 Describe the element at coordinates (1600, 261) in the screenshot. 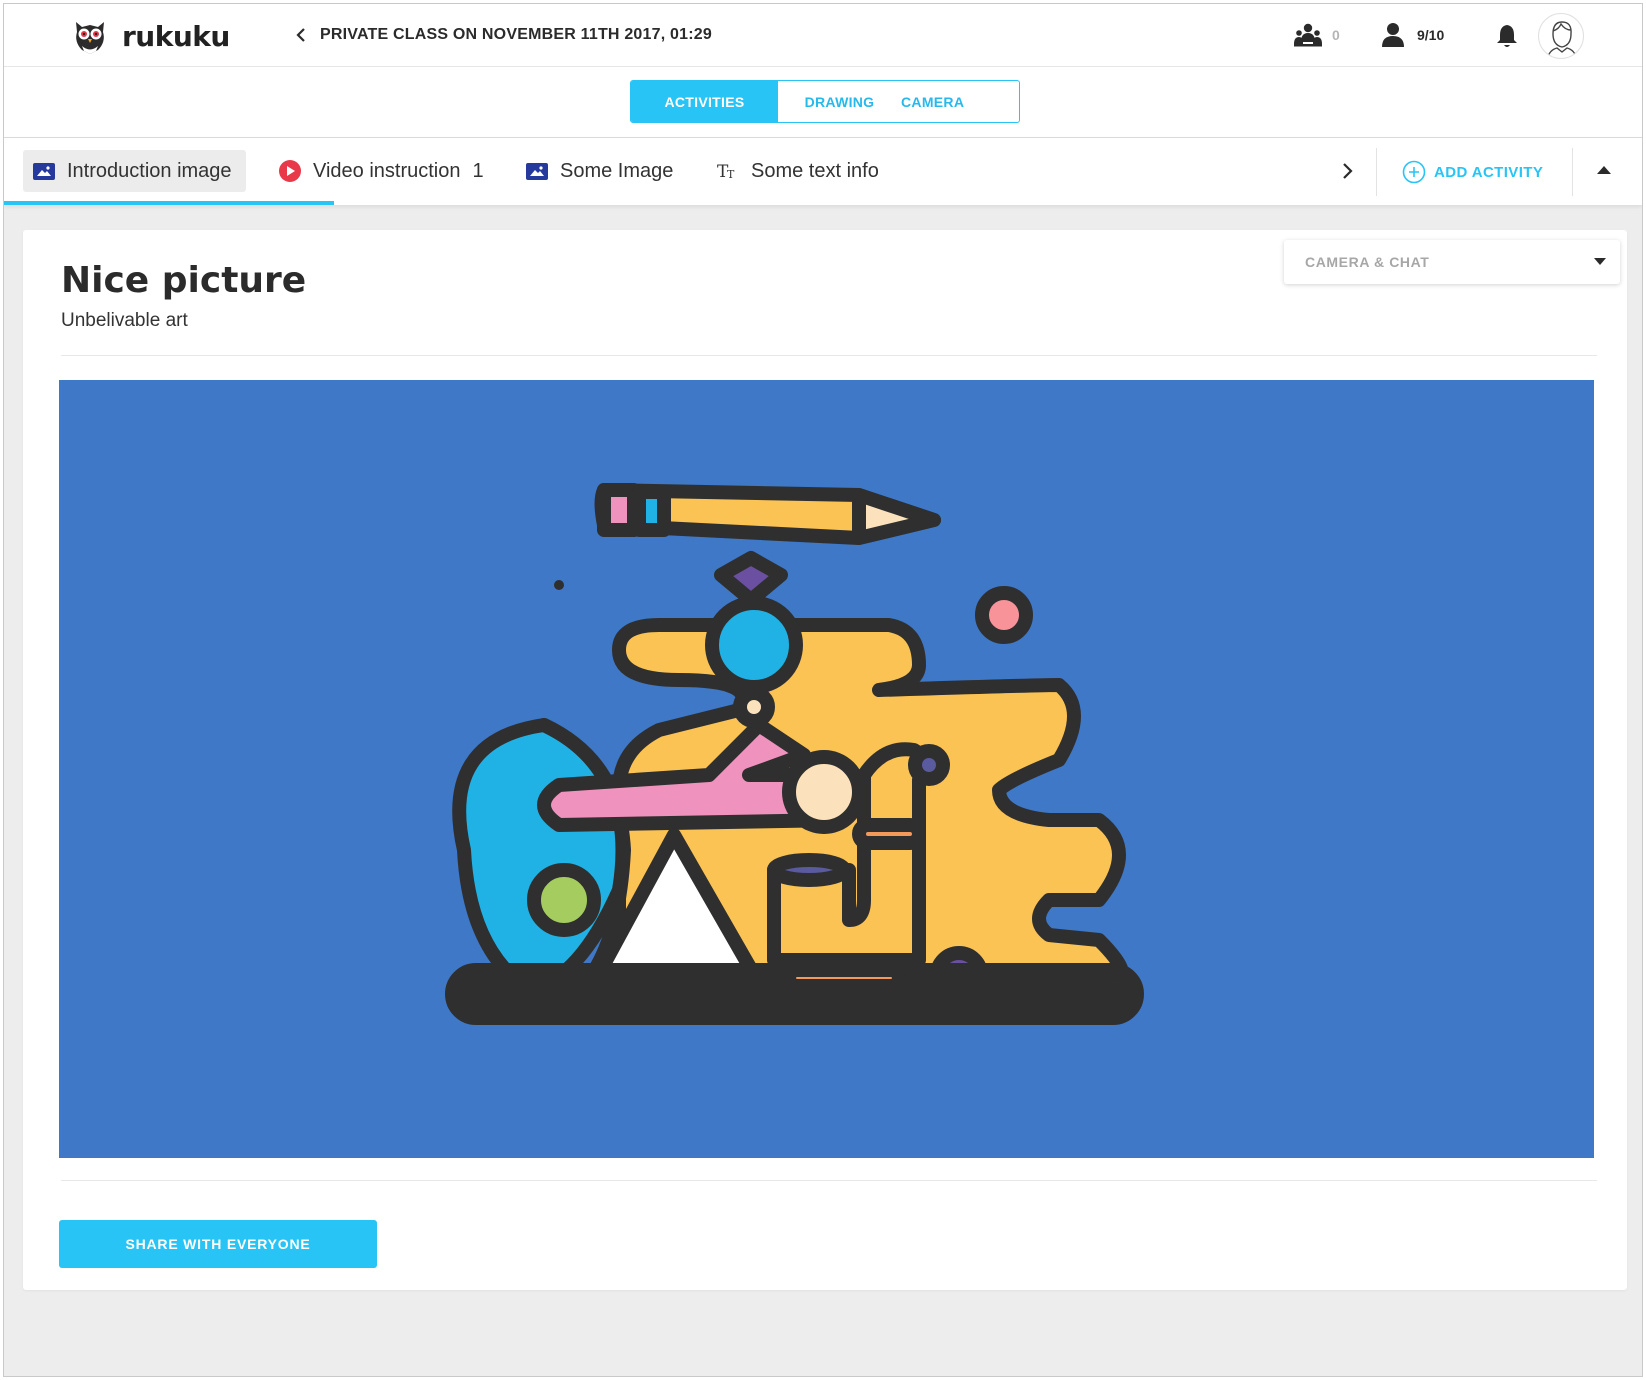

I see `caret-down-icon` at that location.